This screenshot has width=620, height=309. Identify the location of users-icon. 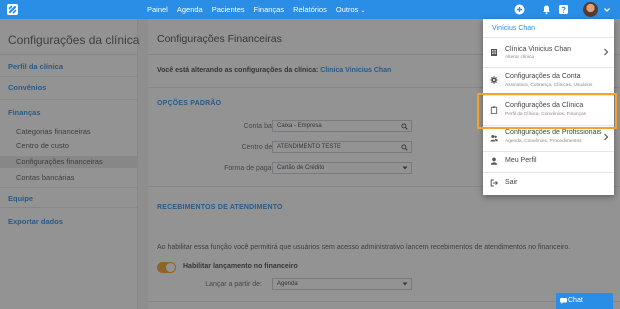
(494, 138).